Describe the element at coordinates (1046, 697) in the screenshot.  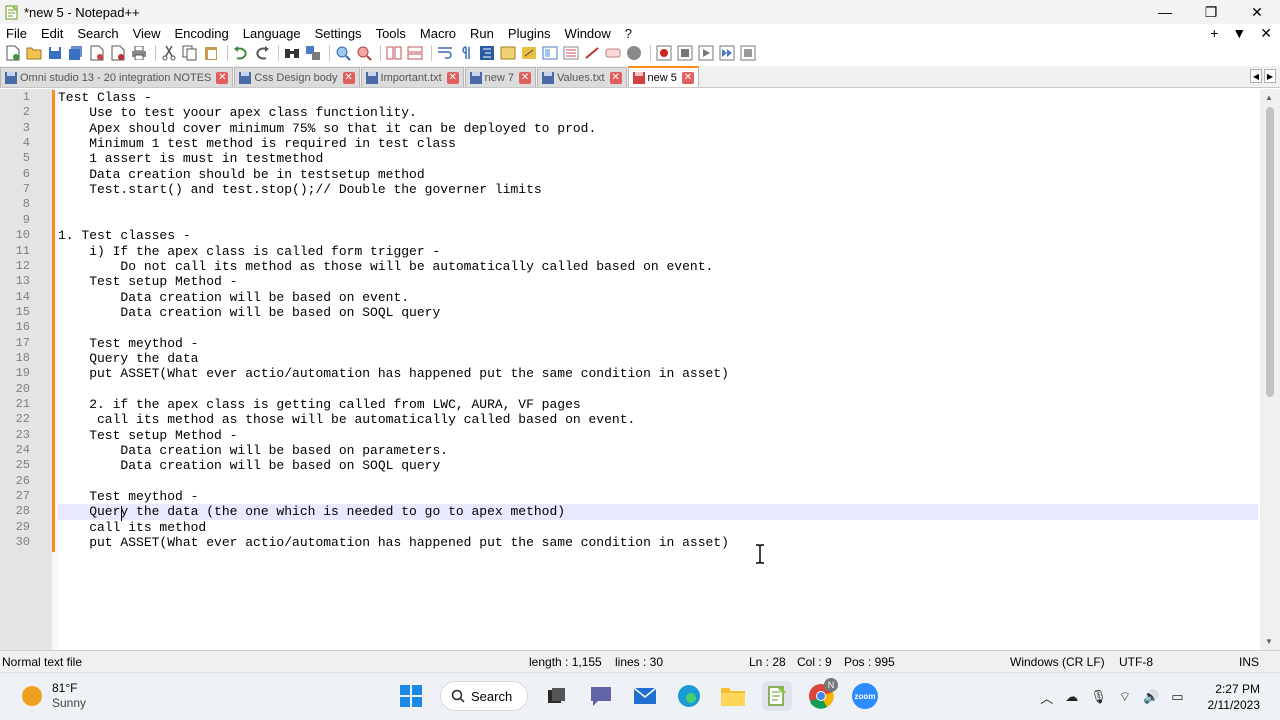
I see `show-hidden-icons-chevron-icon: ︿` at that location.